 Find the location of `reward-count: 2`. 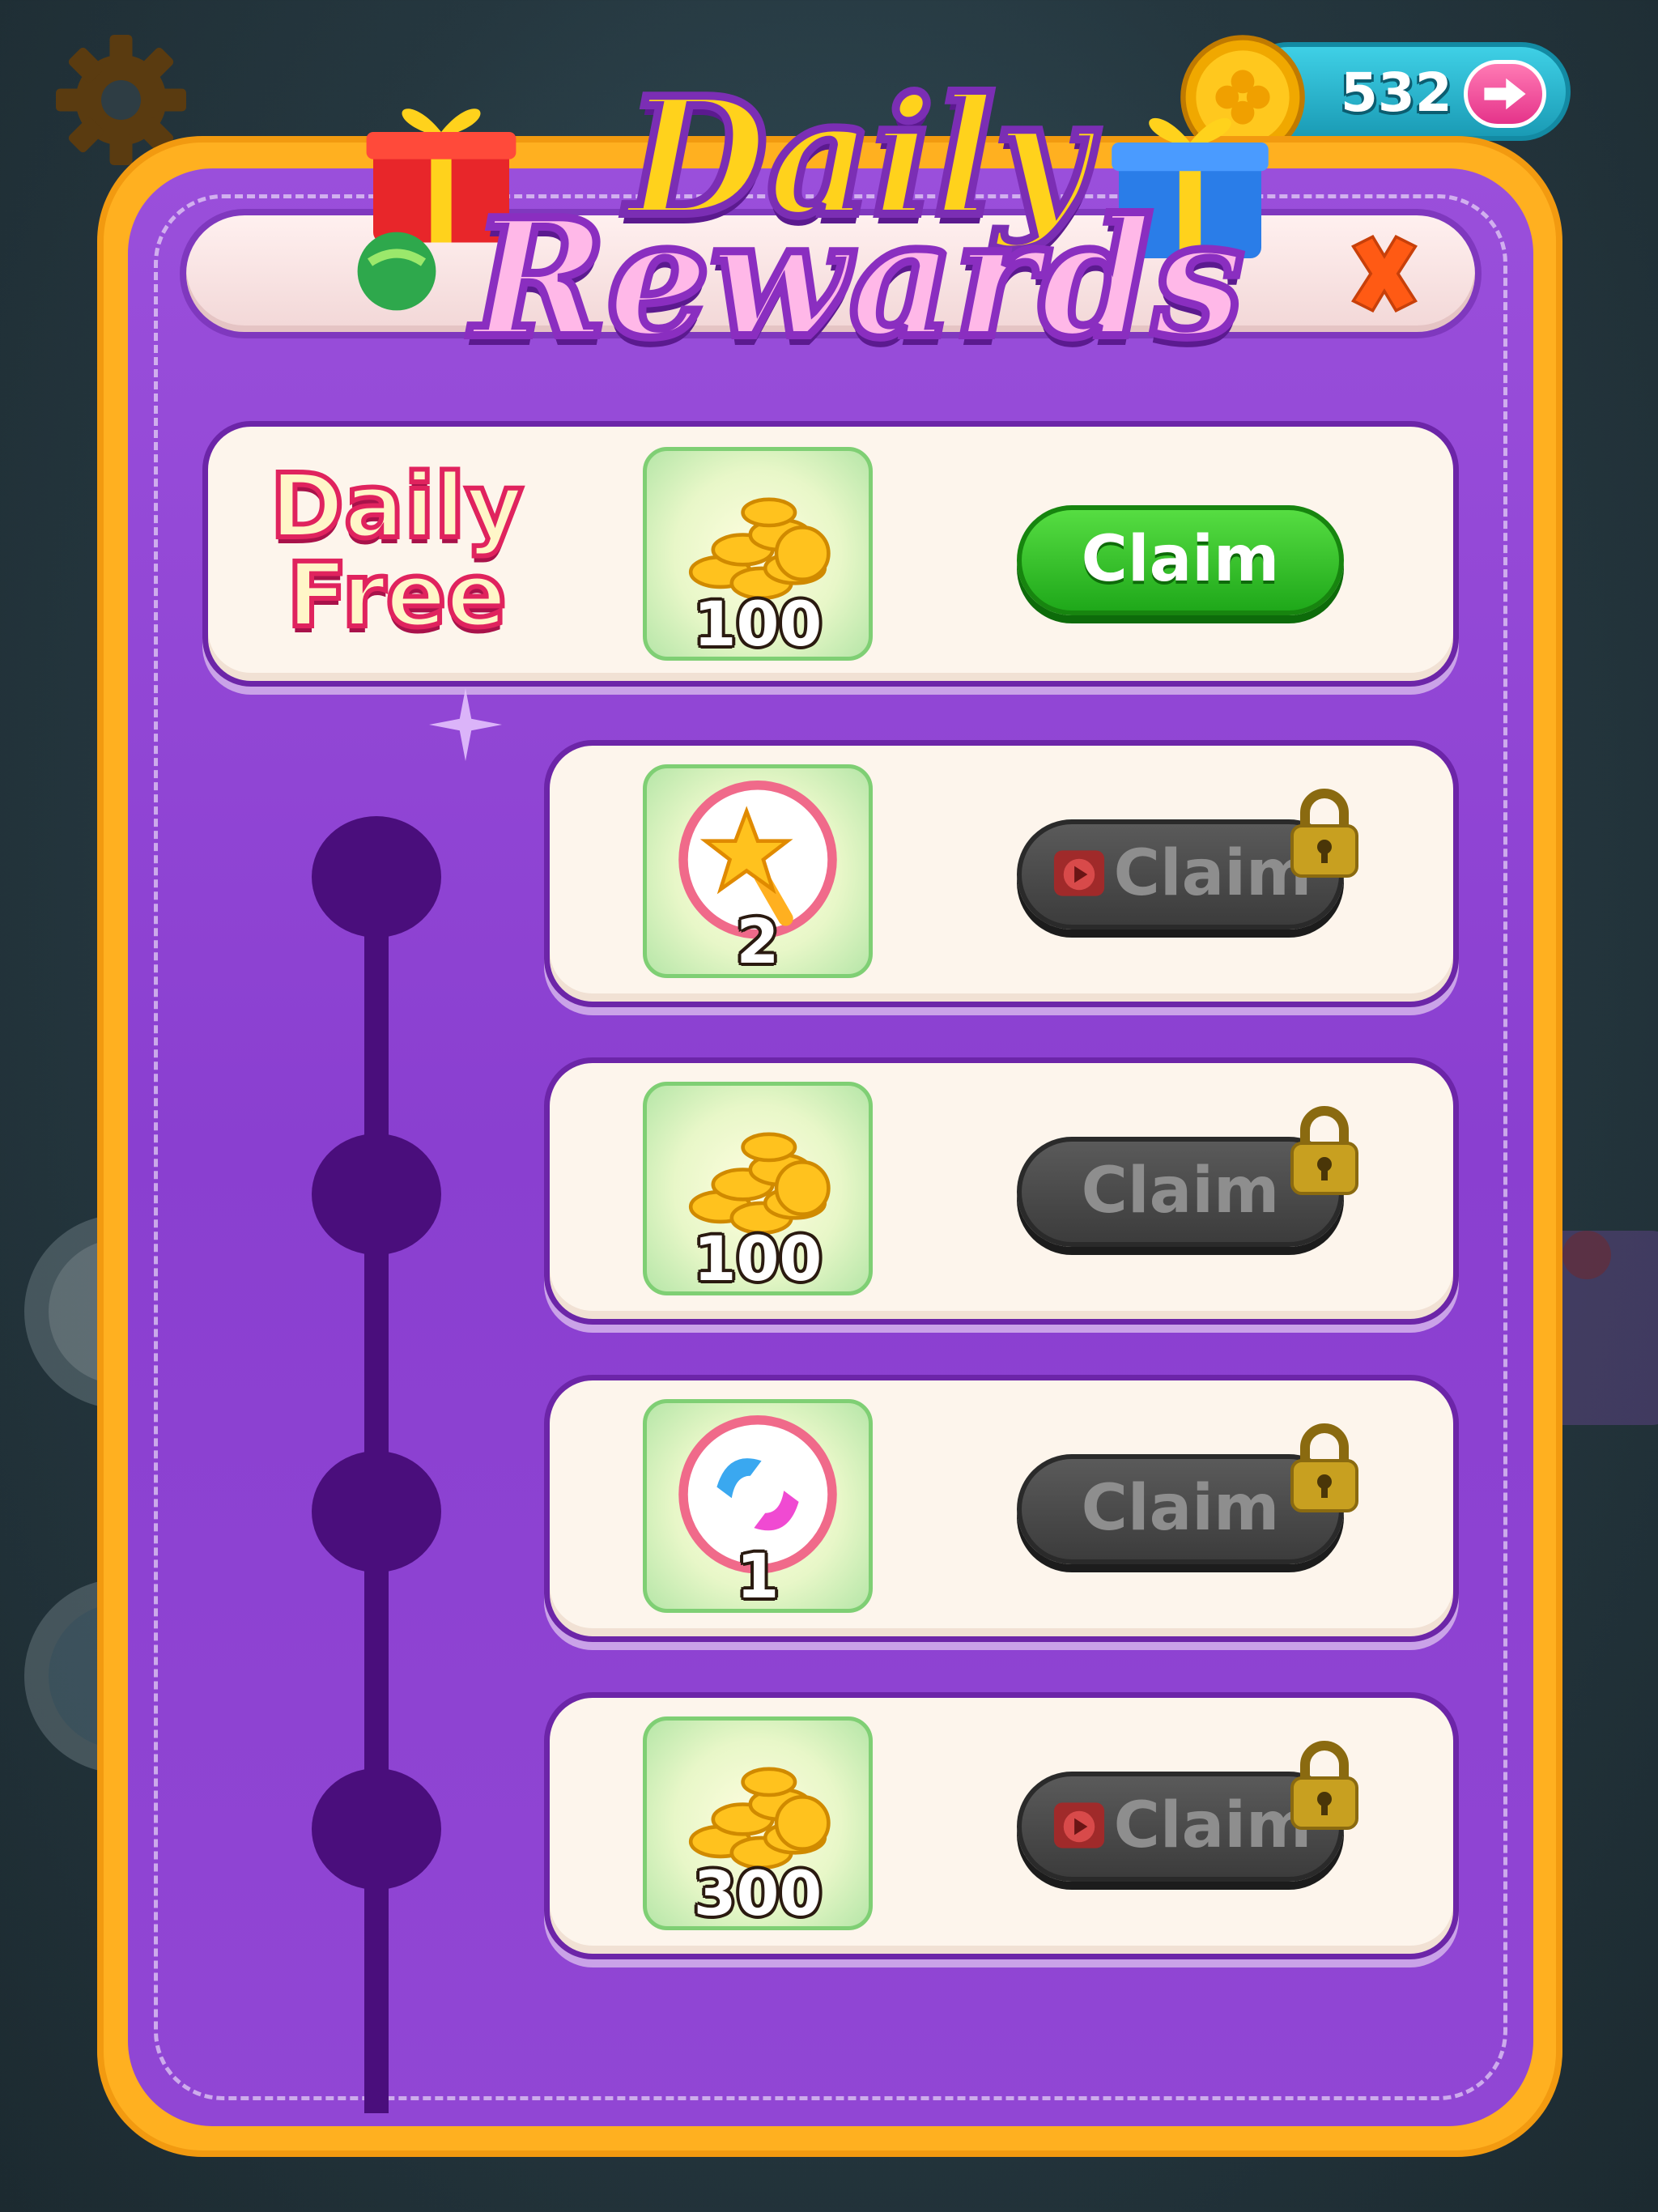

reward-count: 2 is located at coordinates (758, 941).